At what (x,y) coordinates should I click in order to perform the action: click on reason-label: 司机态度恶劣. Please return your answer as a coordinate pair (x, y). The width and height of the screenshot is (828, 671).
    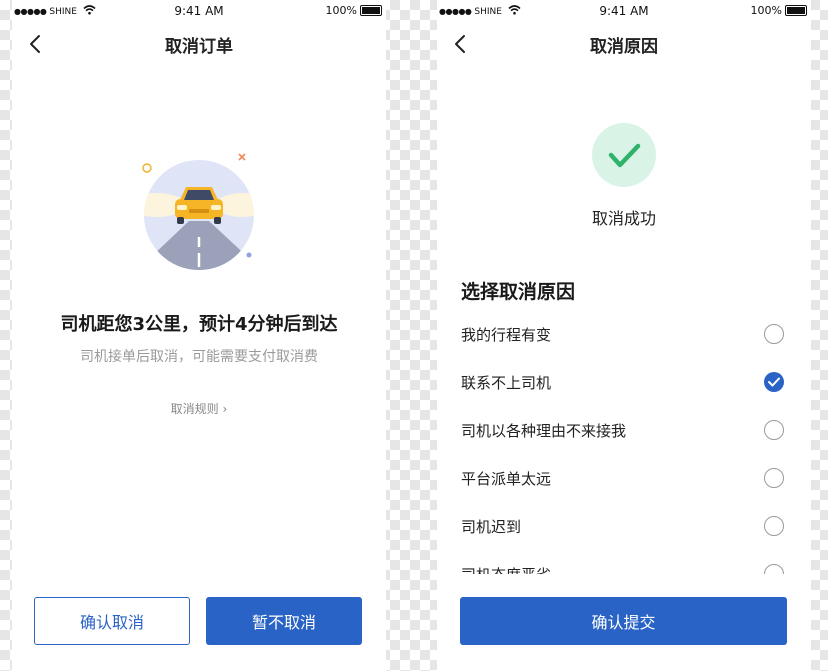
    Looking at the image, I should click on (506, 569).